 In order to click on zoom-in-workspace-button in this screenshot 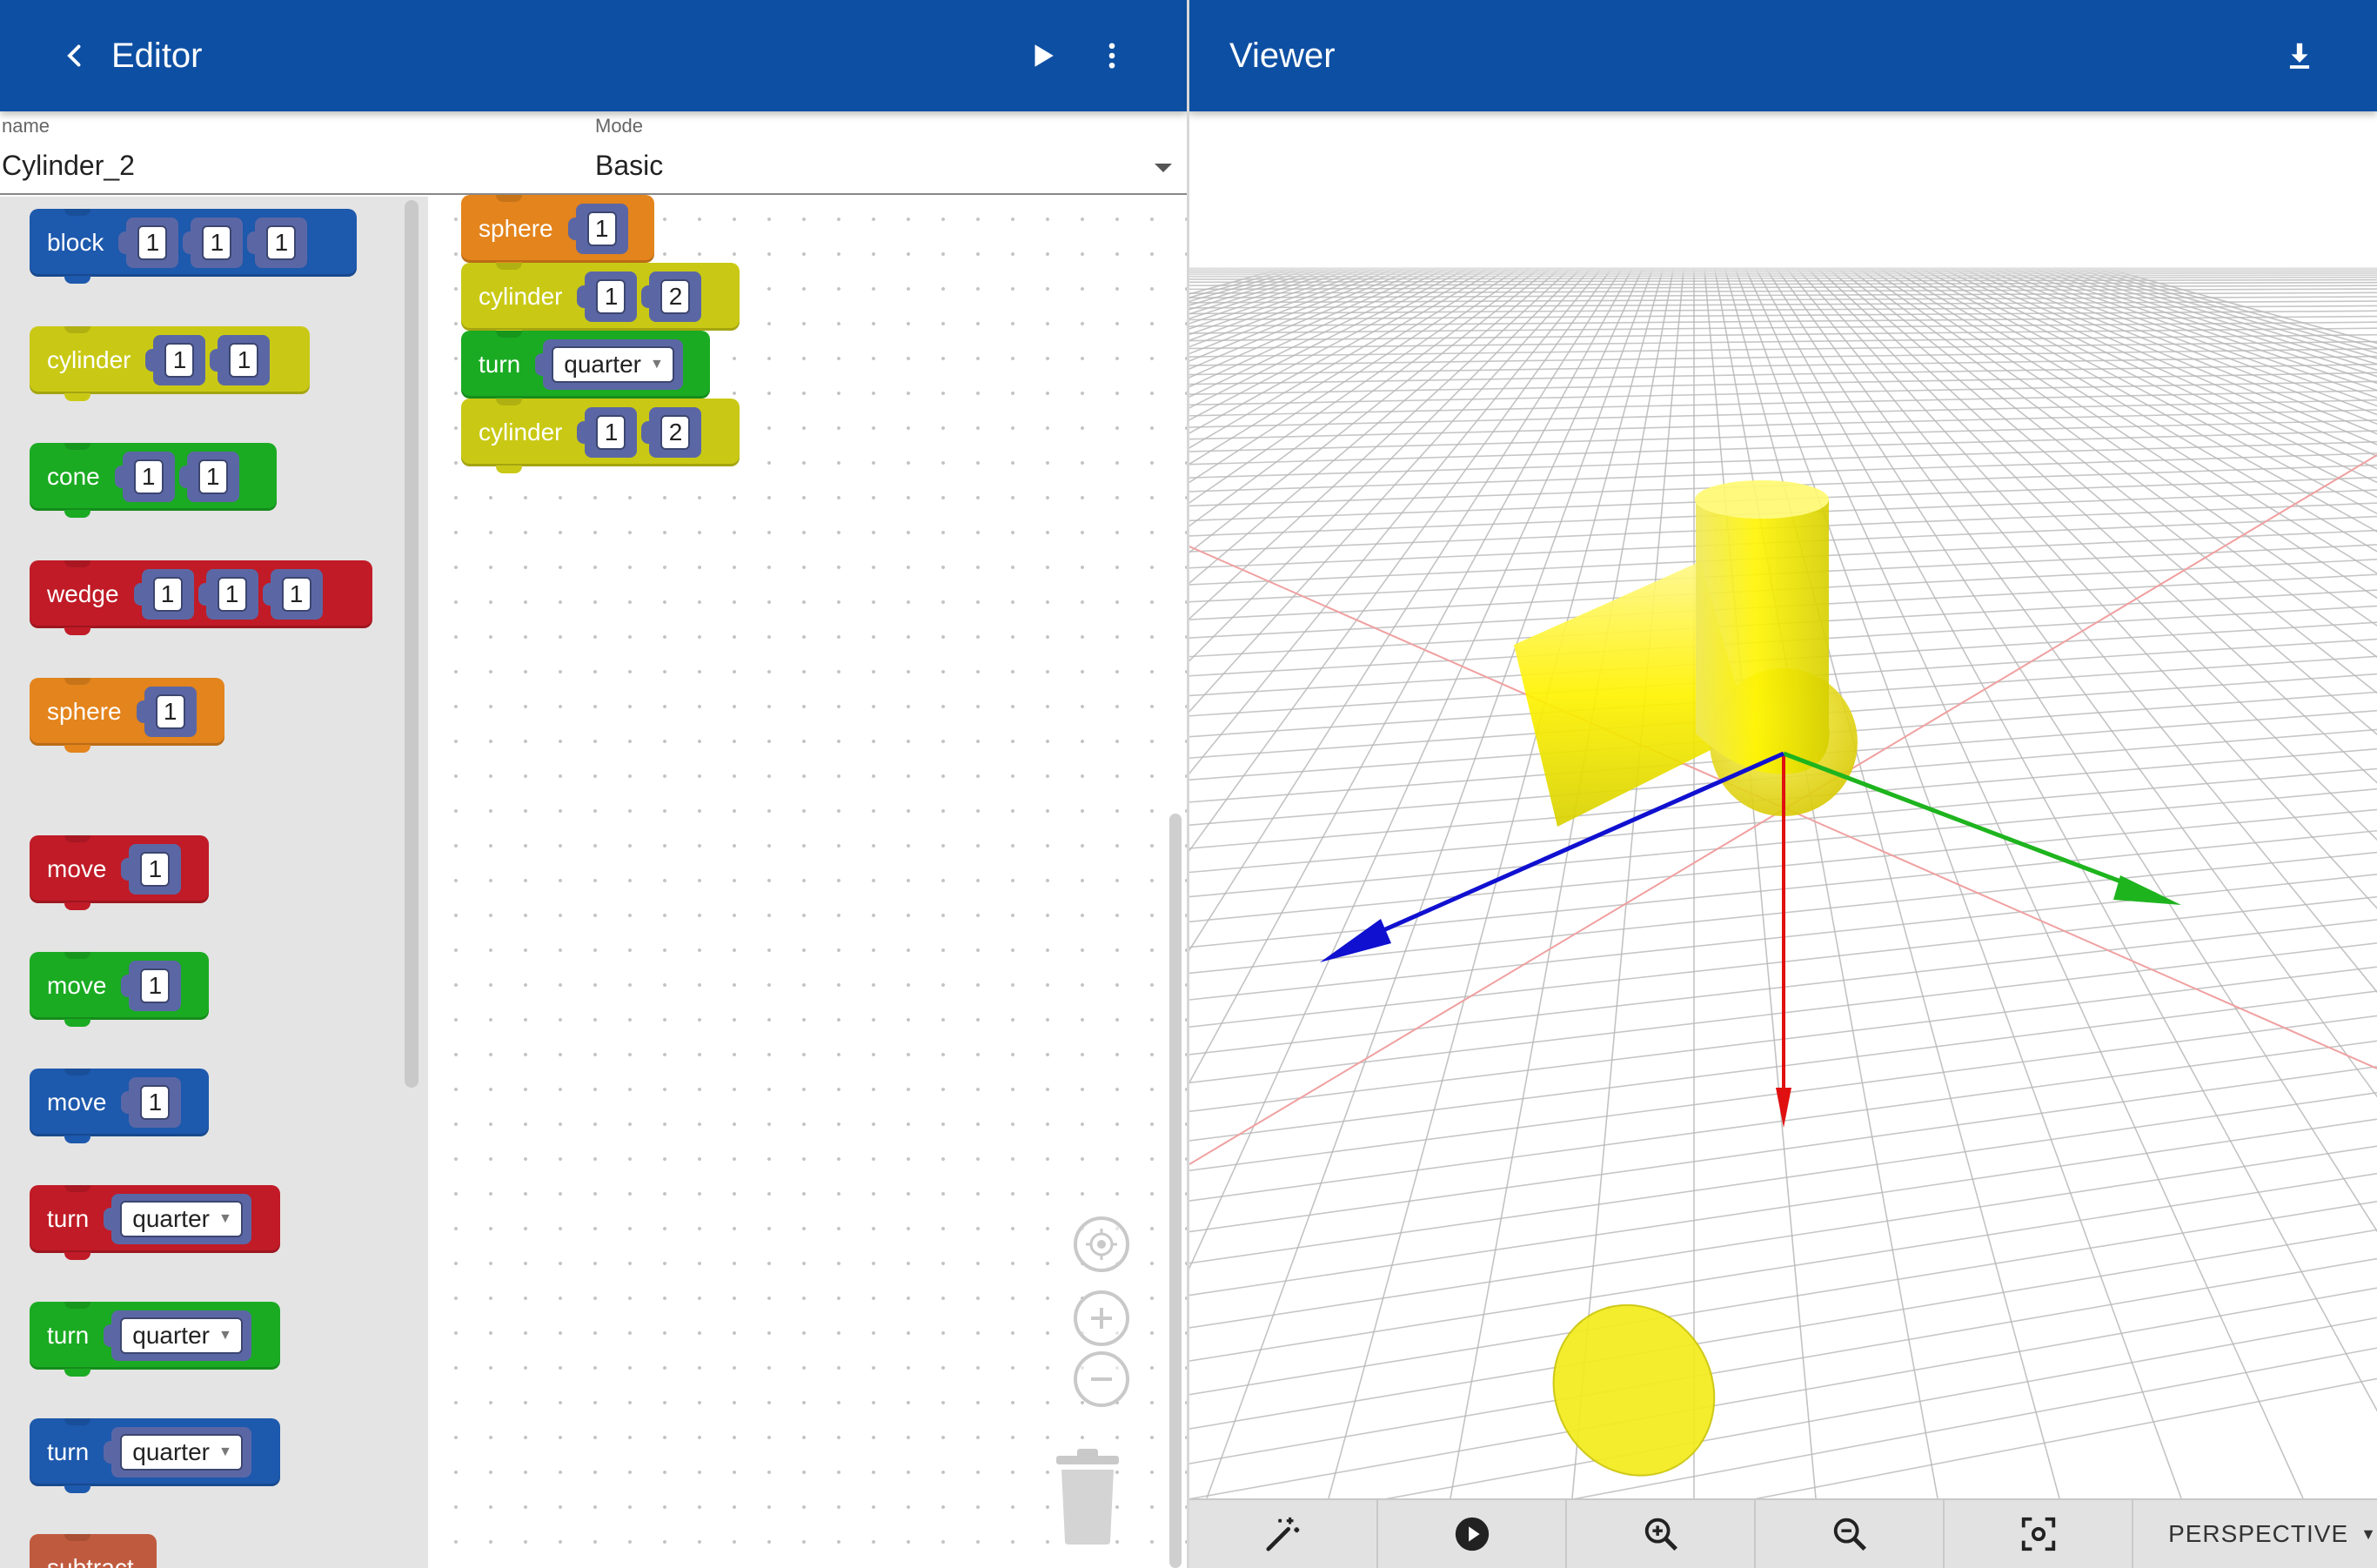, I will do `click(1101, 1318)`.